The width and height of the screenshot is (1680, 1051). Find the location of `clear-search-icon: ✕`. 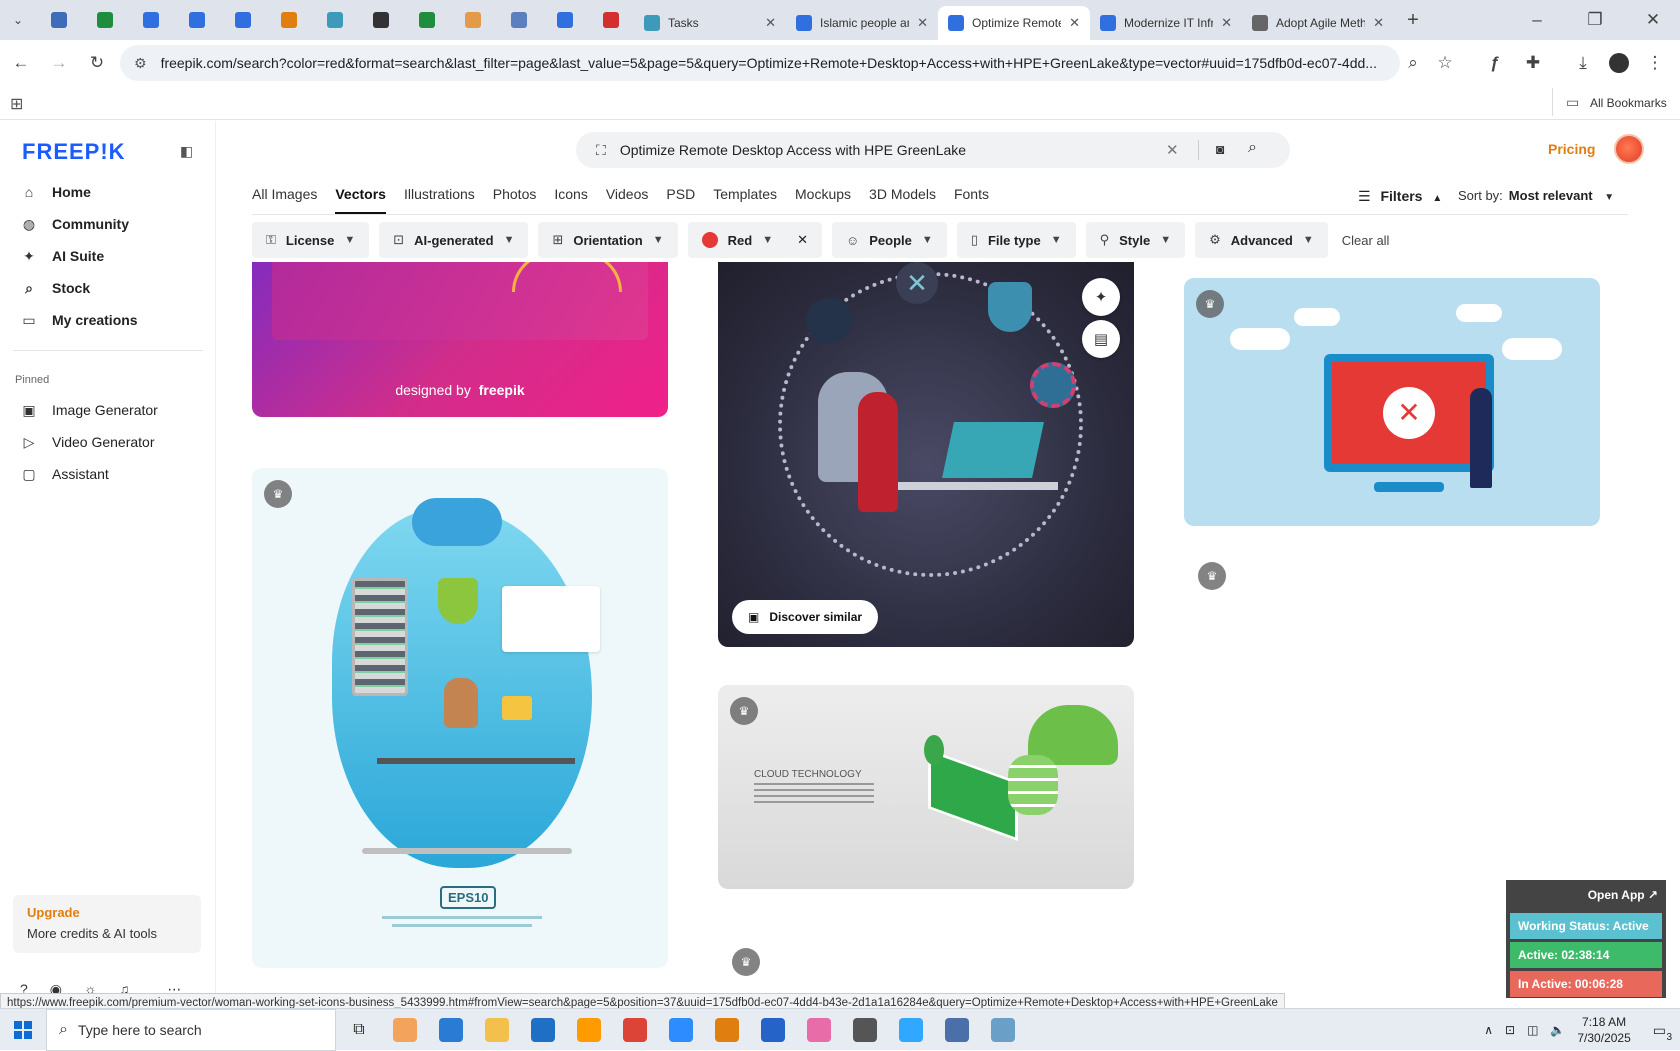

clear-search-icon: ✕ is located at coordinates (1172, 150).